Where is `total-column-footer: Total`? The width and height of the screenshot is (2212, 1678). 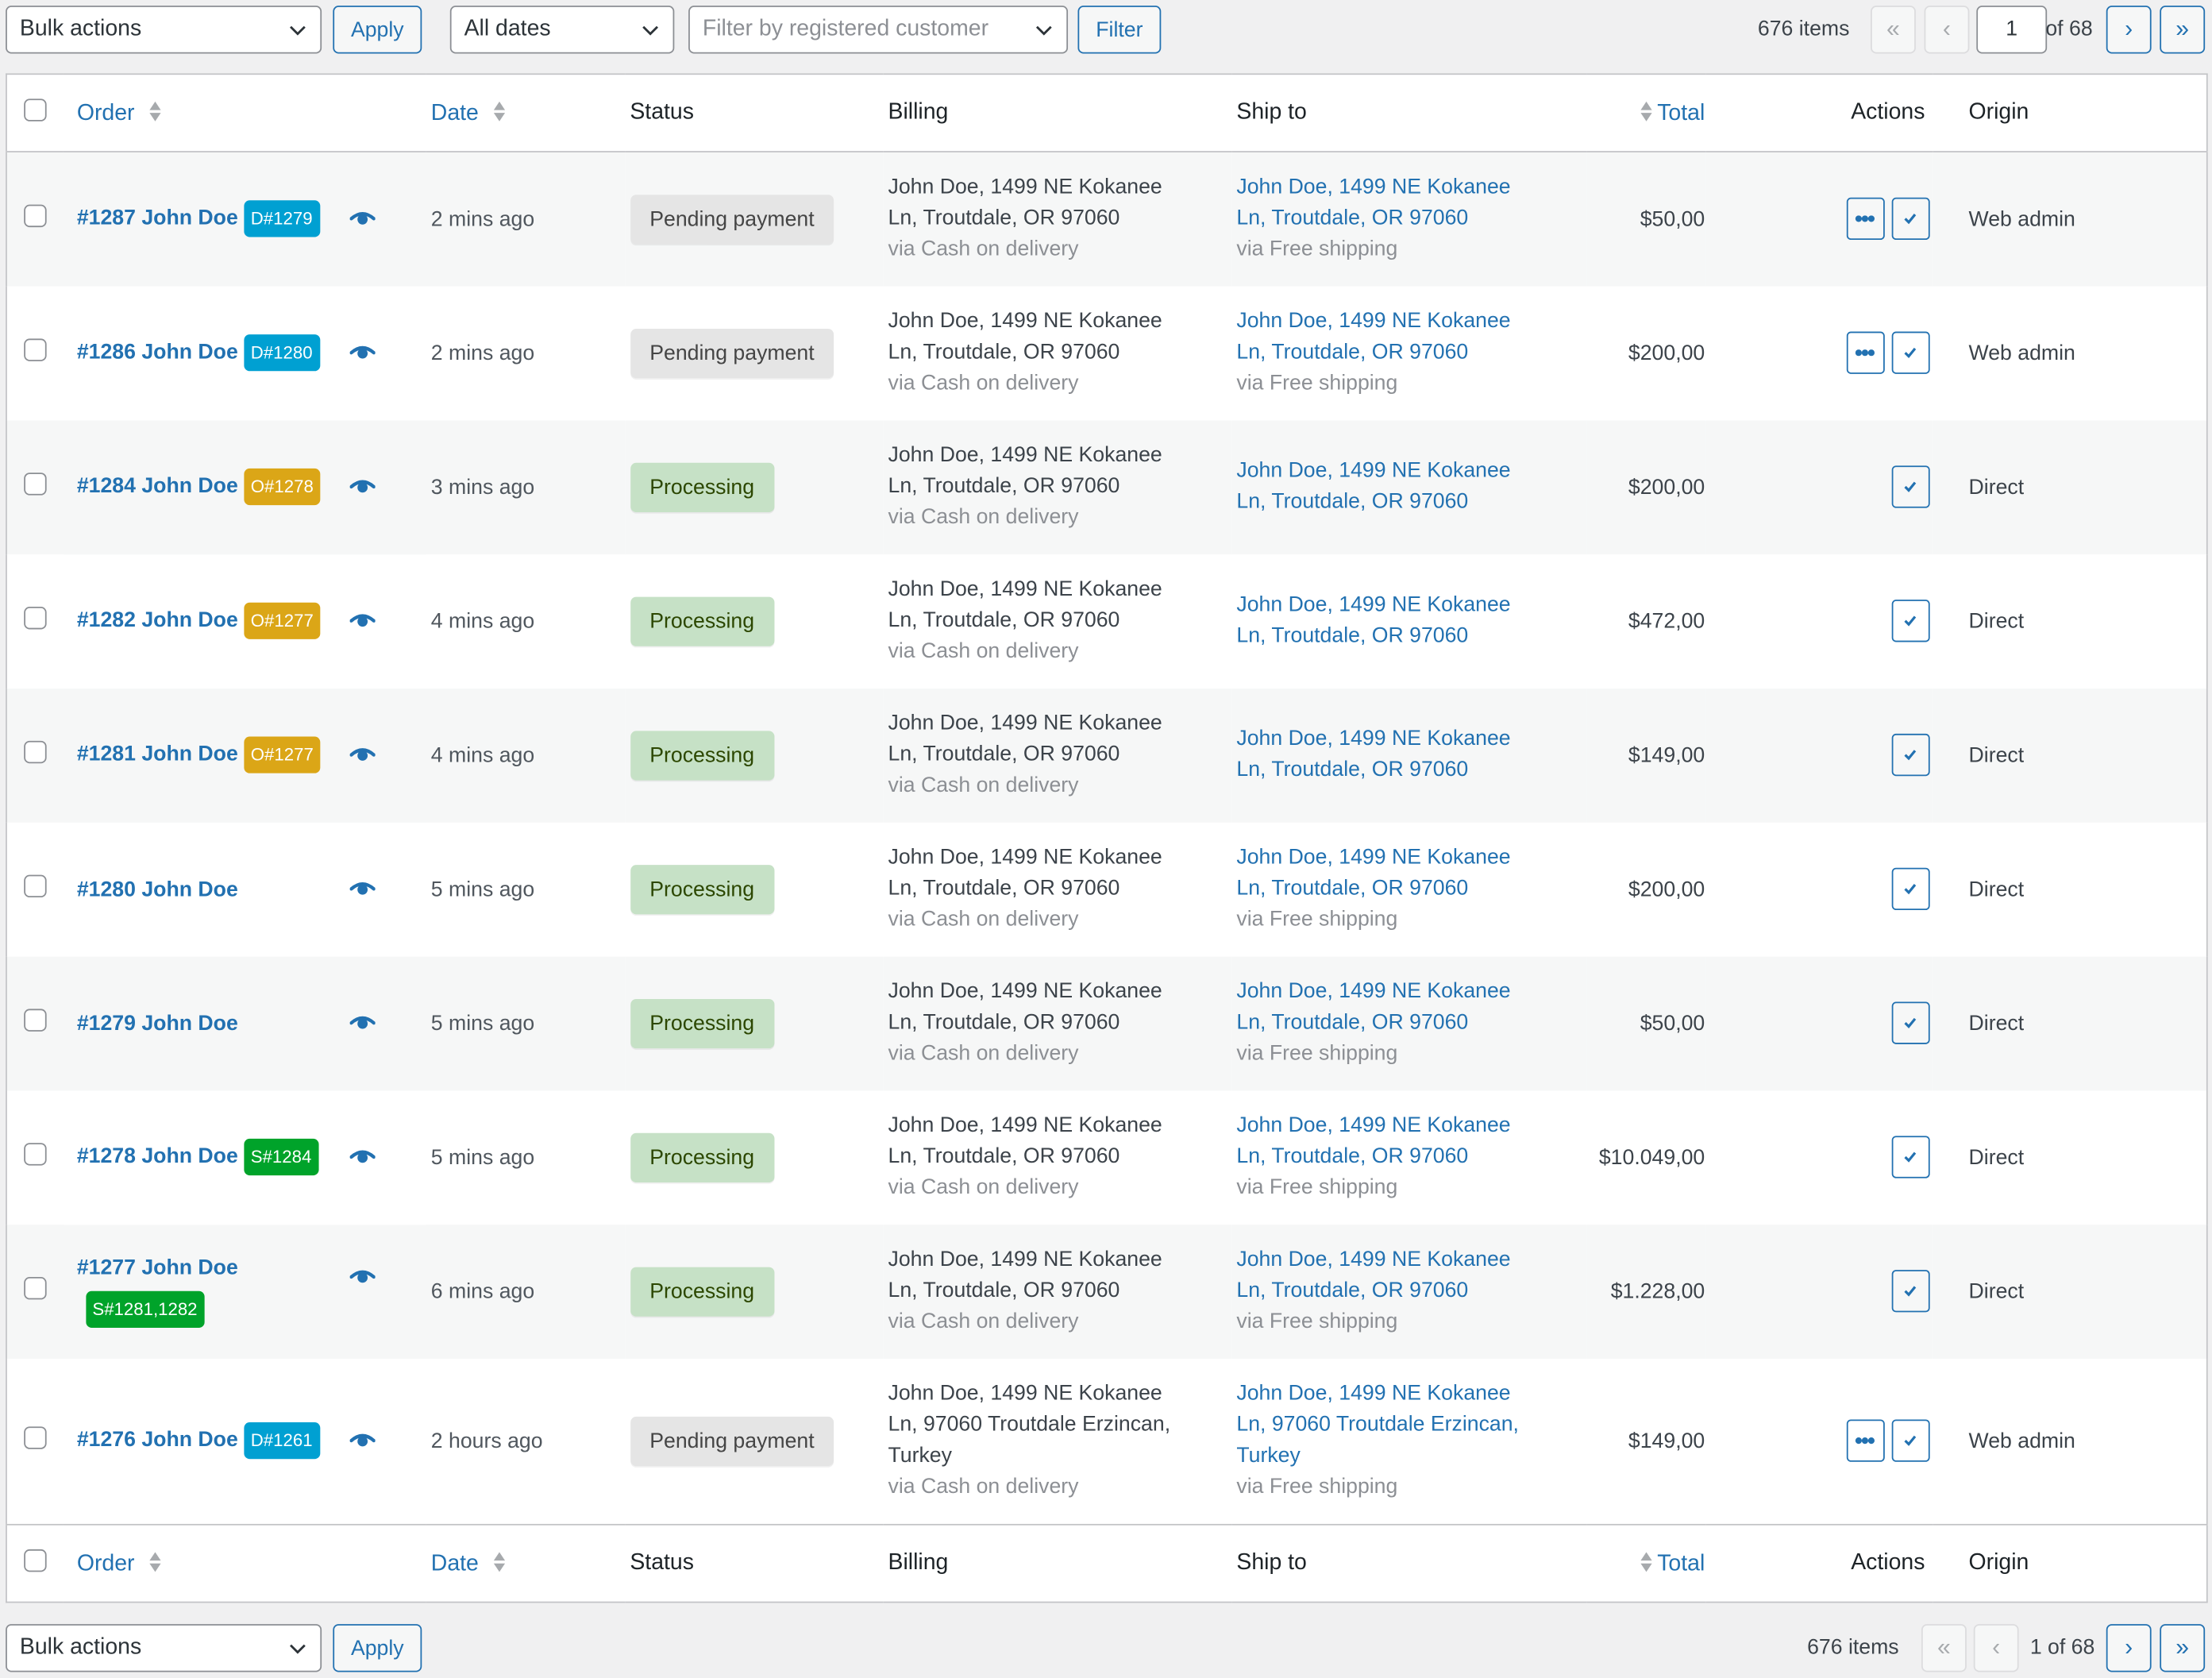
total-column-footer: Total is located at coordinates (1681, 1564).